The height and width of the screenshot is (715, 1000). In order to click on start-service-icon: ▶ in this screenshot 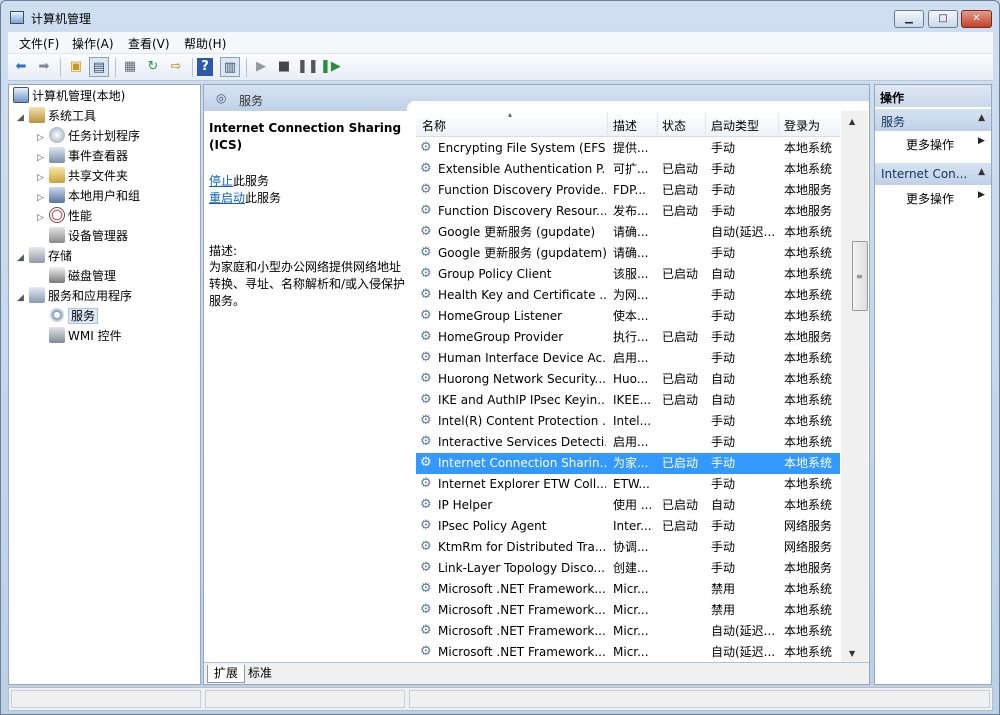, I will do `click(261, 67)`.